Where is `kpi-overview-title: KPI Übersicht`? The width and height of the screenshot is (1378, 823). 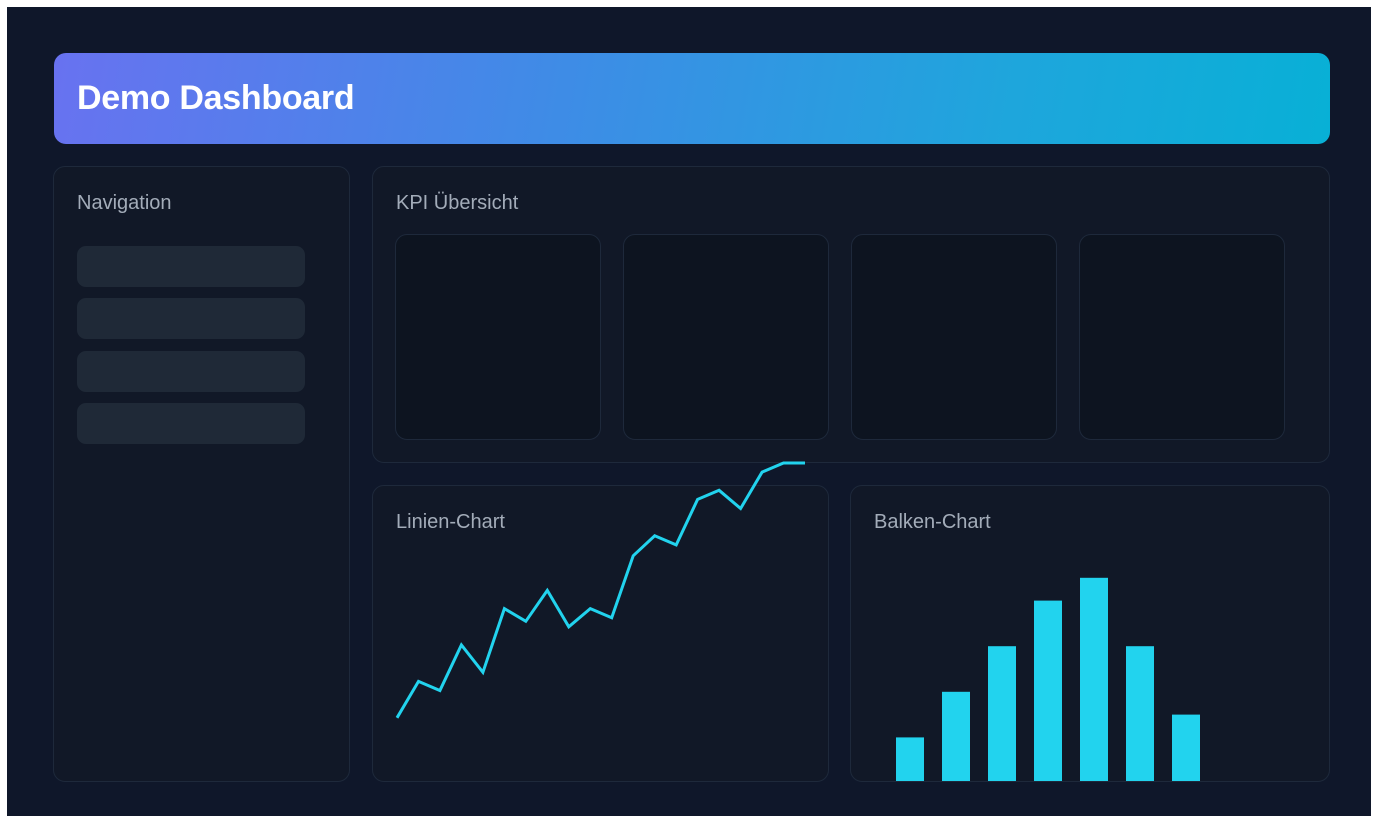
kpi-overview-title: KPI Übersicht is located at coordinates (457, 203).